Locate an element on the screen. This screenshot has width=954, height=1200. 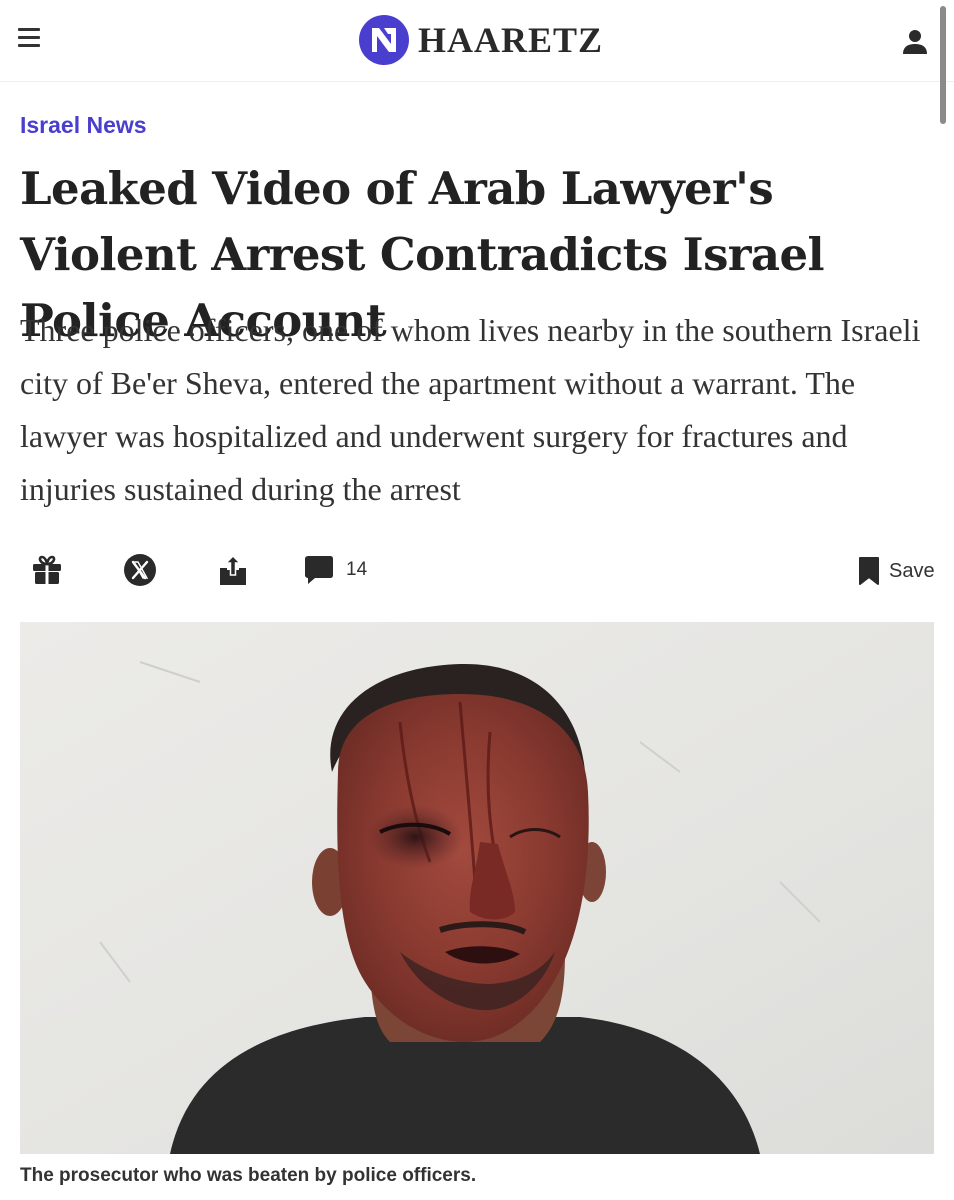
scrollbar is located at coordinates (943, 65).